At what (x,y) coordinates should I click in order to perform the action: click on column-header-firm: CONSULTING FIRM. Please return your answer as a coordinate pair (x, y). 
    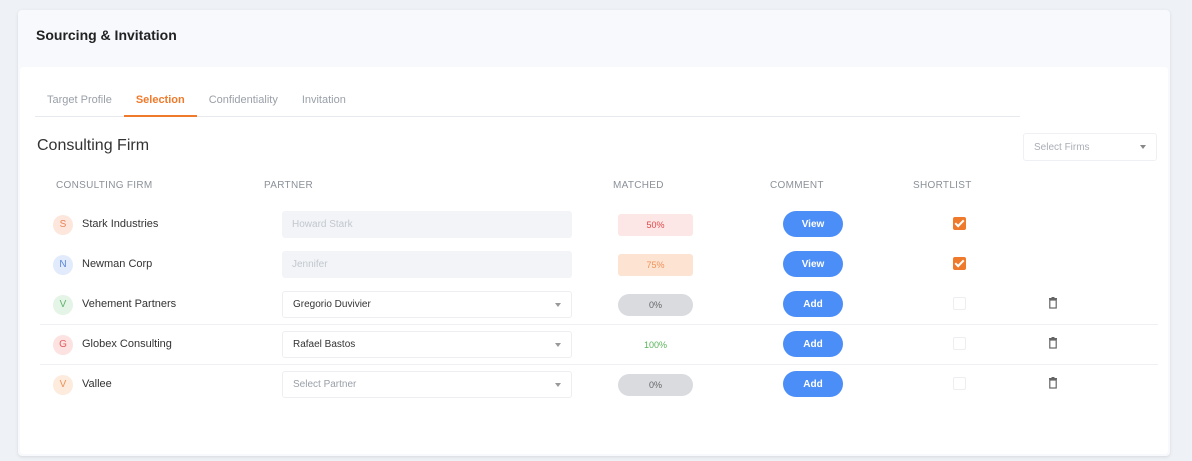
    Looking at the image, I should click on (104, 185).